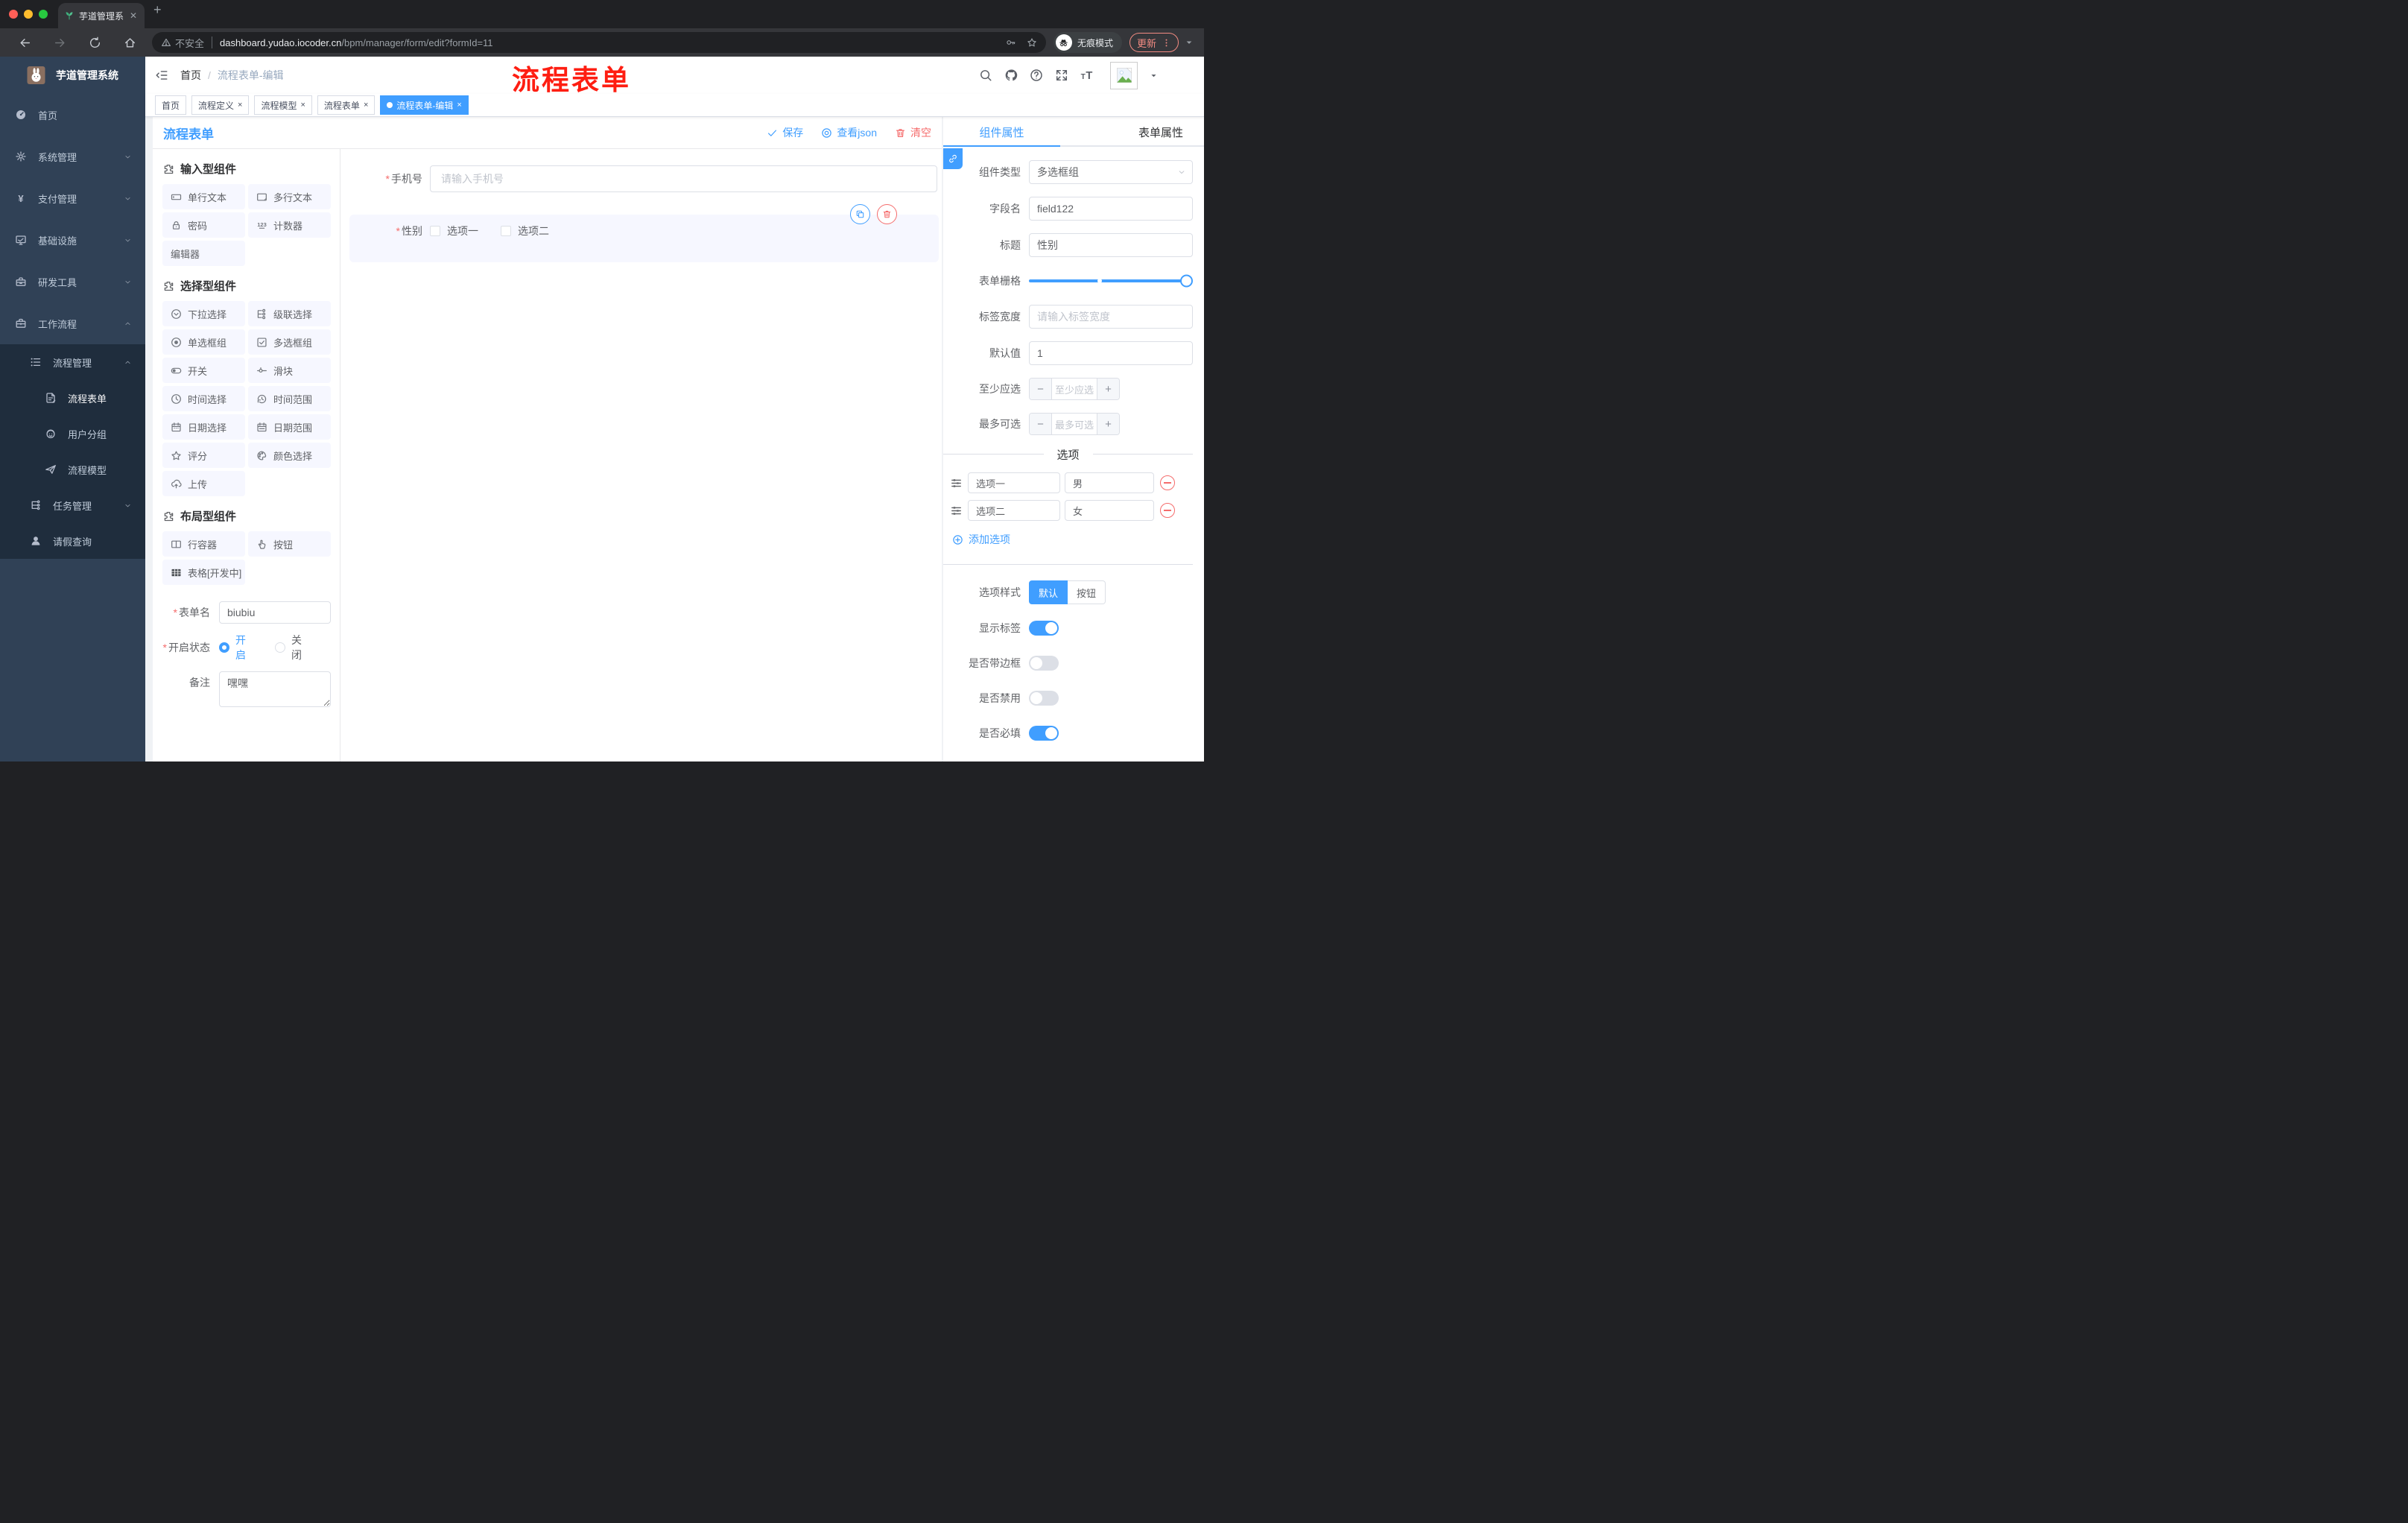 The height and width of the screenshot is (1523, 2408). Describe the element at coordinates (72, 541) in the screenshot. I see `sidebar-item-leave-query: 请假查询` at that location.